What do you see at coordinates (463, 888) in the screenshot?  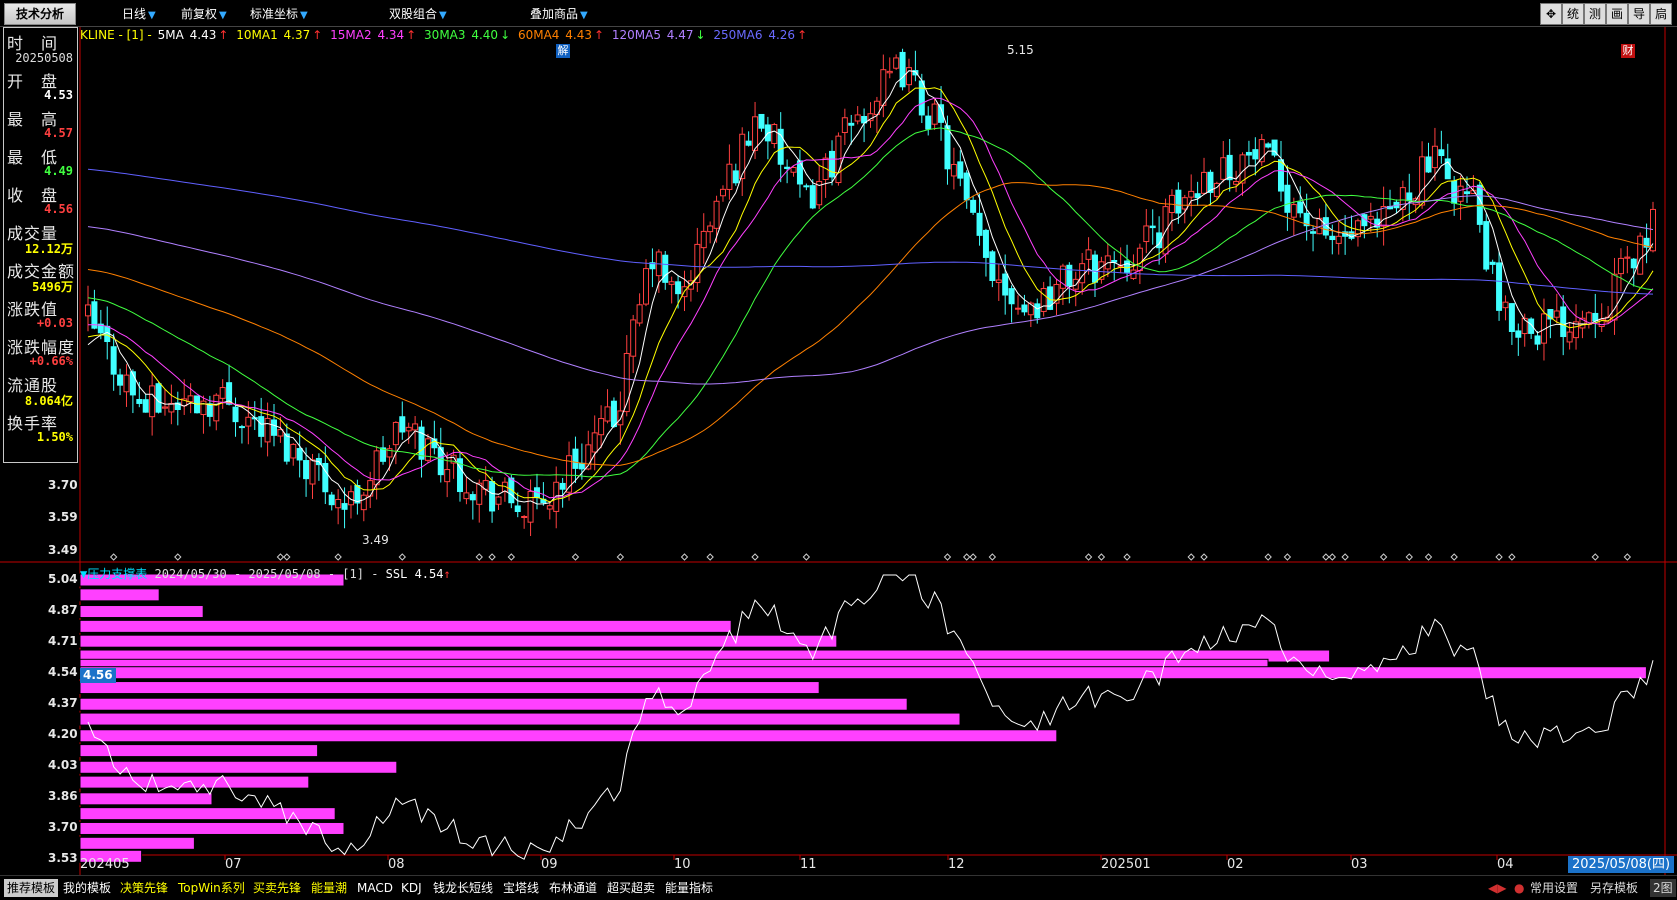 I see `tab-qianlong: 钱龙长短线` at bounding box center [463, 888].